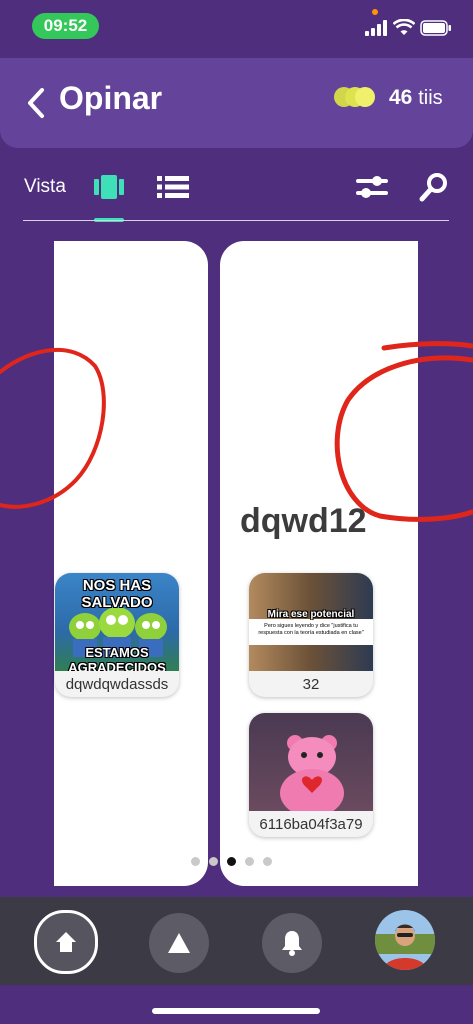 This screenshot has height=1024, width=473. What do you see at coordinates (117, 658) in the screenshot?
I see `meme-bottom-text: ESTAMOS AGRADECIDOS` at bounding box center [117, 658].